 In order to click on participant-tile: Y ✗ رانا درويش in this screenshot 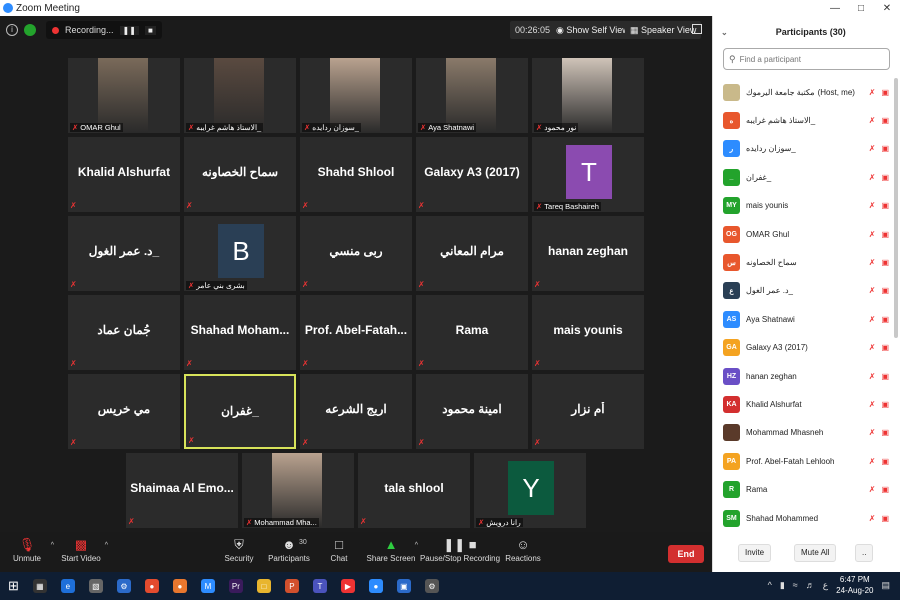, I will do `click(530, 490)`.